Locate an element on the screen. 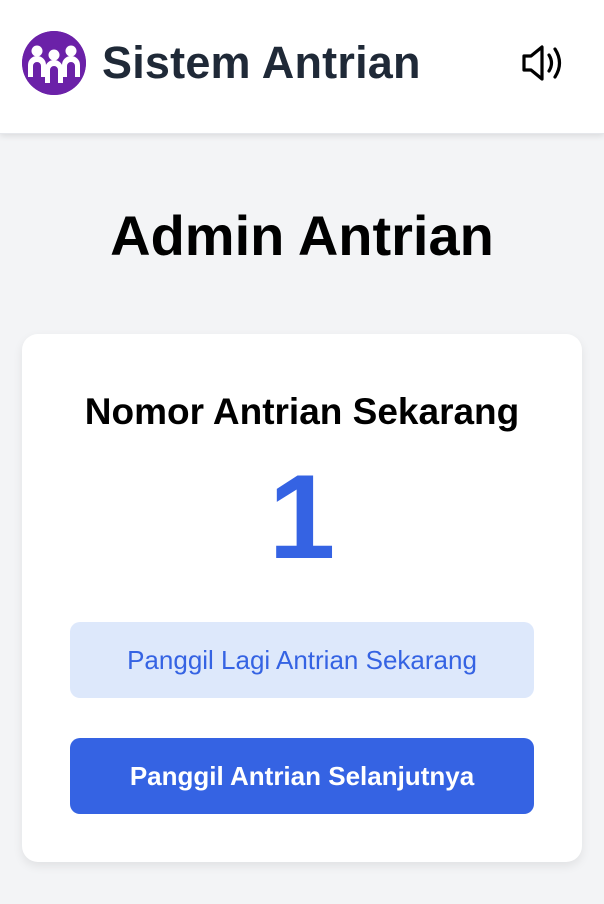  app-header: Sistem Antrian is located at coordinates (302, 67).